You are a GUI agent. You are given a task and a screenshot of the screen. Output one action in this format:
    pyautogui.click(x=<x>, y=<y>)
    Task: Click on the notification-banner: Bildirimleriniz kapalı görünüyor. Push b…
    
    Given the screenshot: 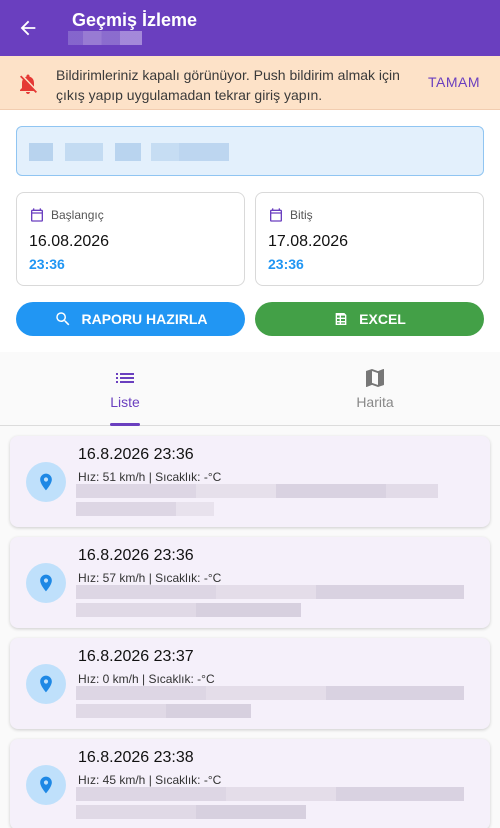 What is the action you would take?
    pyautogui.click(x=250, y=83)
    